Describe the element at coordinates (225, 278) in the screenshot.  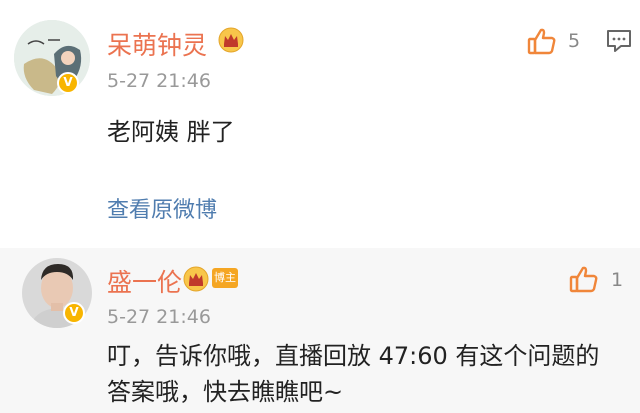
I see `host-badge: 博主` at that location.